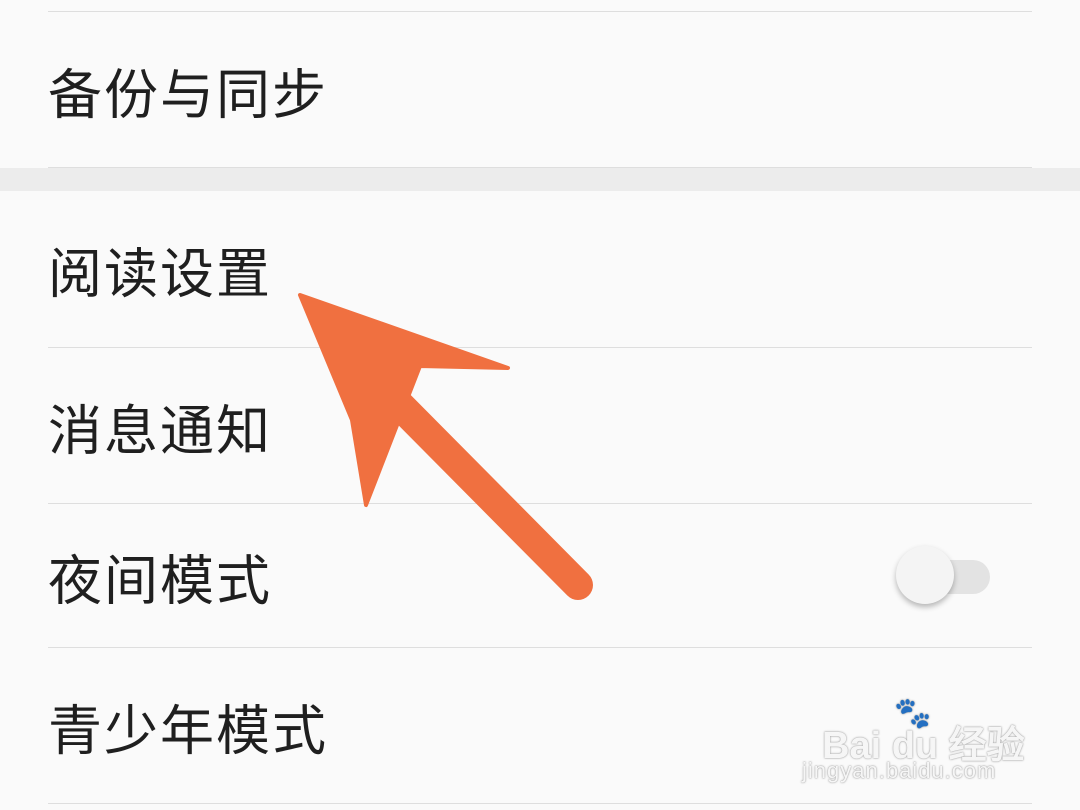 The image size is (1080, 810). What do you see at coordinates (540, 803) in the screenshot?
I see `divider` at bounding box center [540, 803].